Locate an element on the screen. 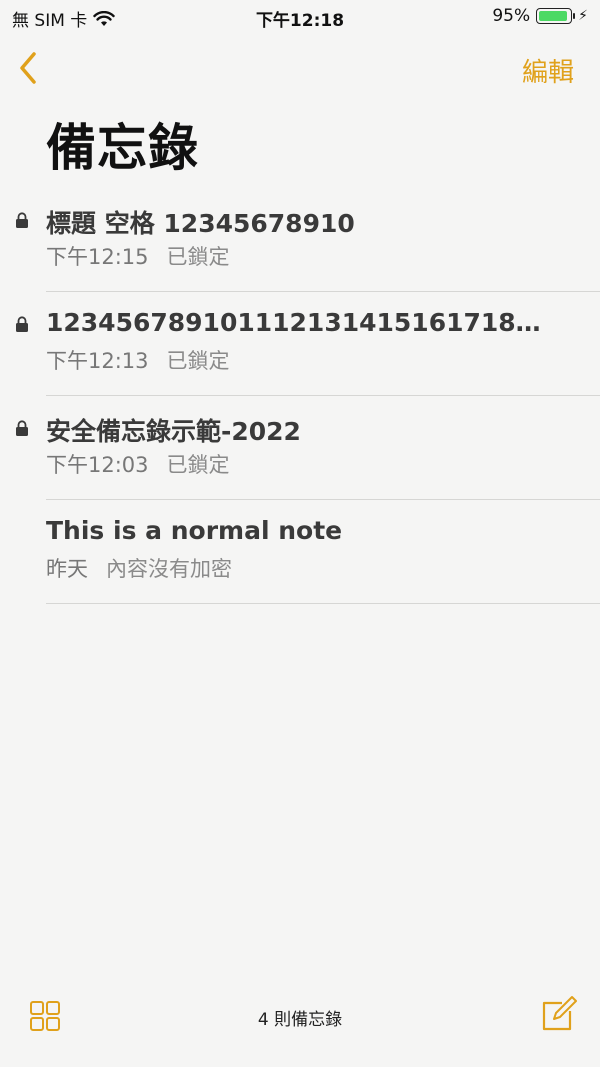 Image resolution: width=600 pixels, height=1067 pixels. note-date: 下午12:03 is located at coordinates (97, 465).